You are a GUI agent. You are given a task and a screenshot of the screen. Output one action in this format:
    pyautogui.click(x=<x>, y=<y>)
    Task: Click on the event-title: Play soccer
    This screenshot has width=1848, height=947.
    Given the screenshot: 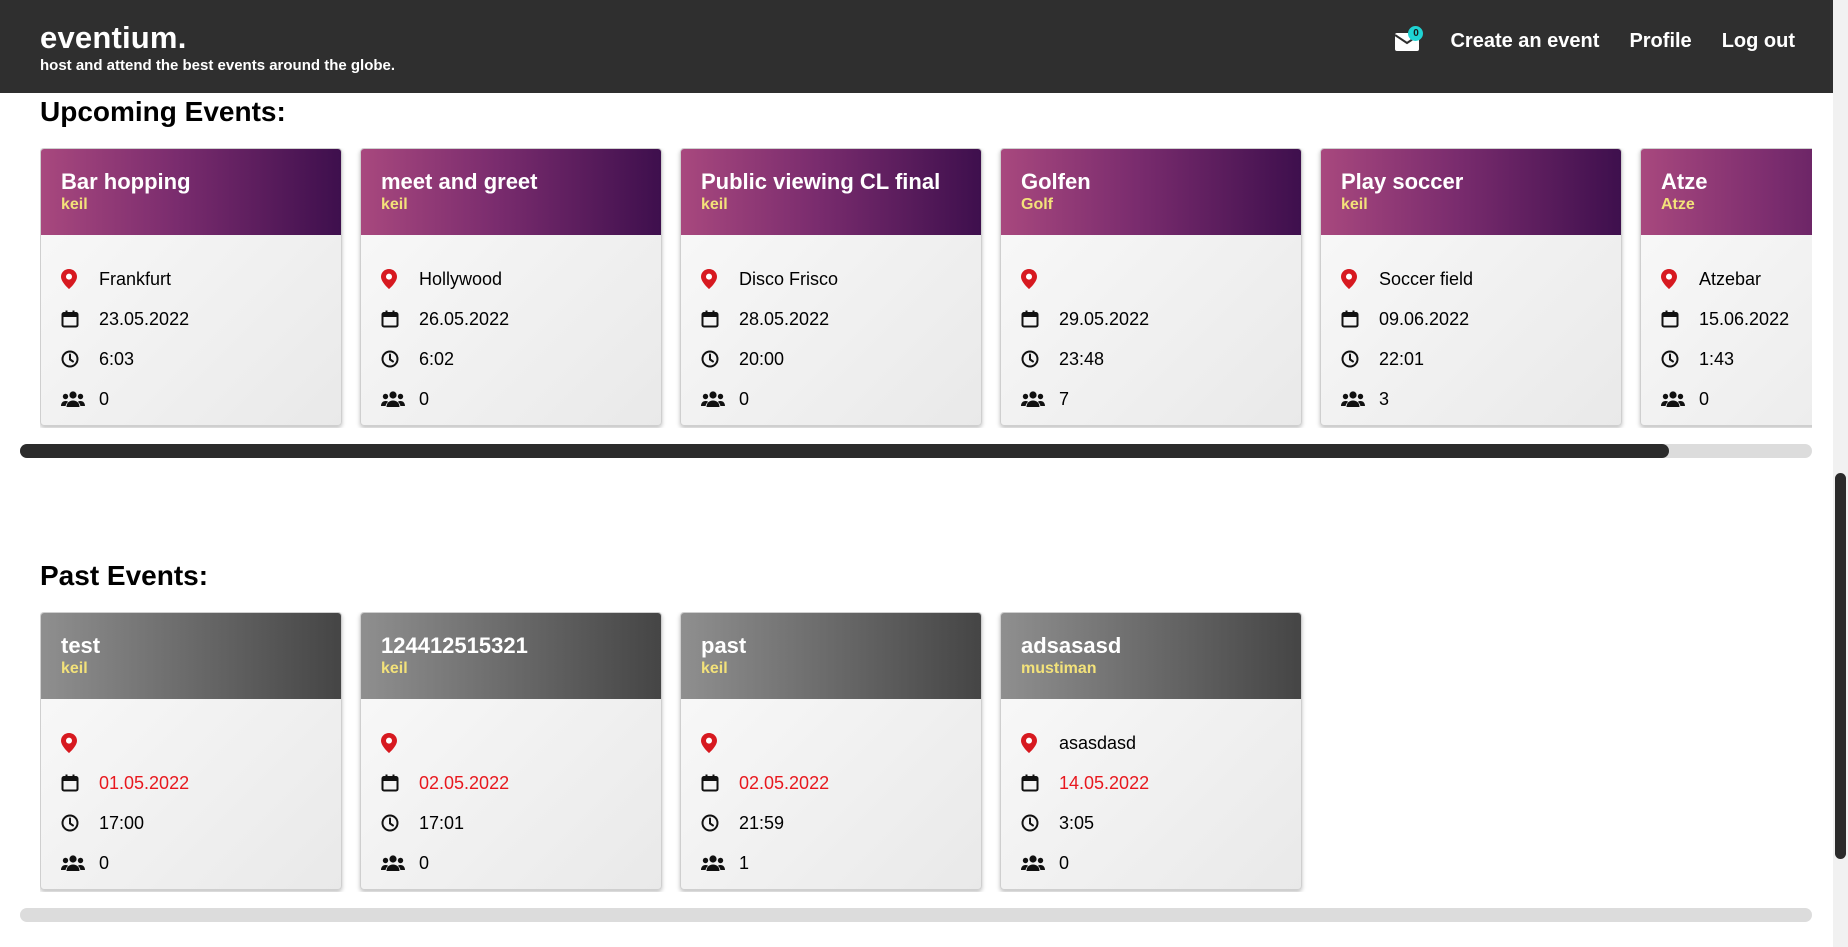 What is the action you would take?
    pyautogui.click(x=1402, y=181)
    